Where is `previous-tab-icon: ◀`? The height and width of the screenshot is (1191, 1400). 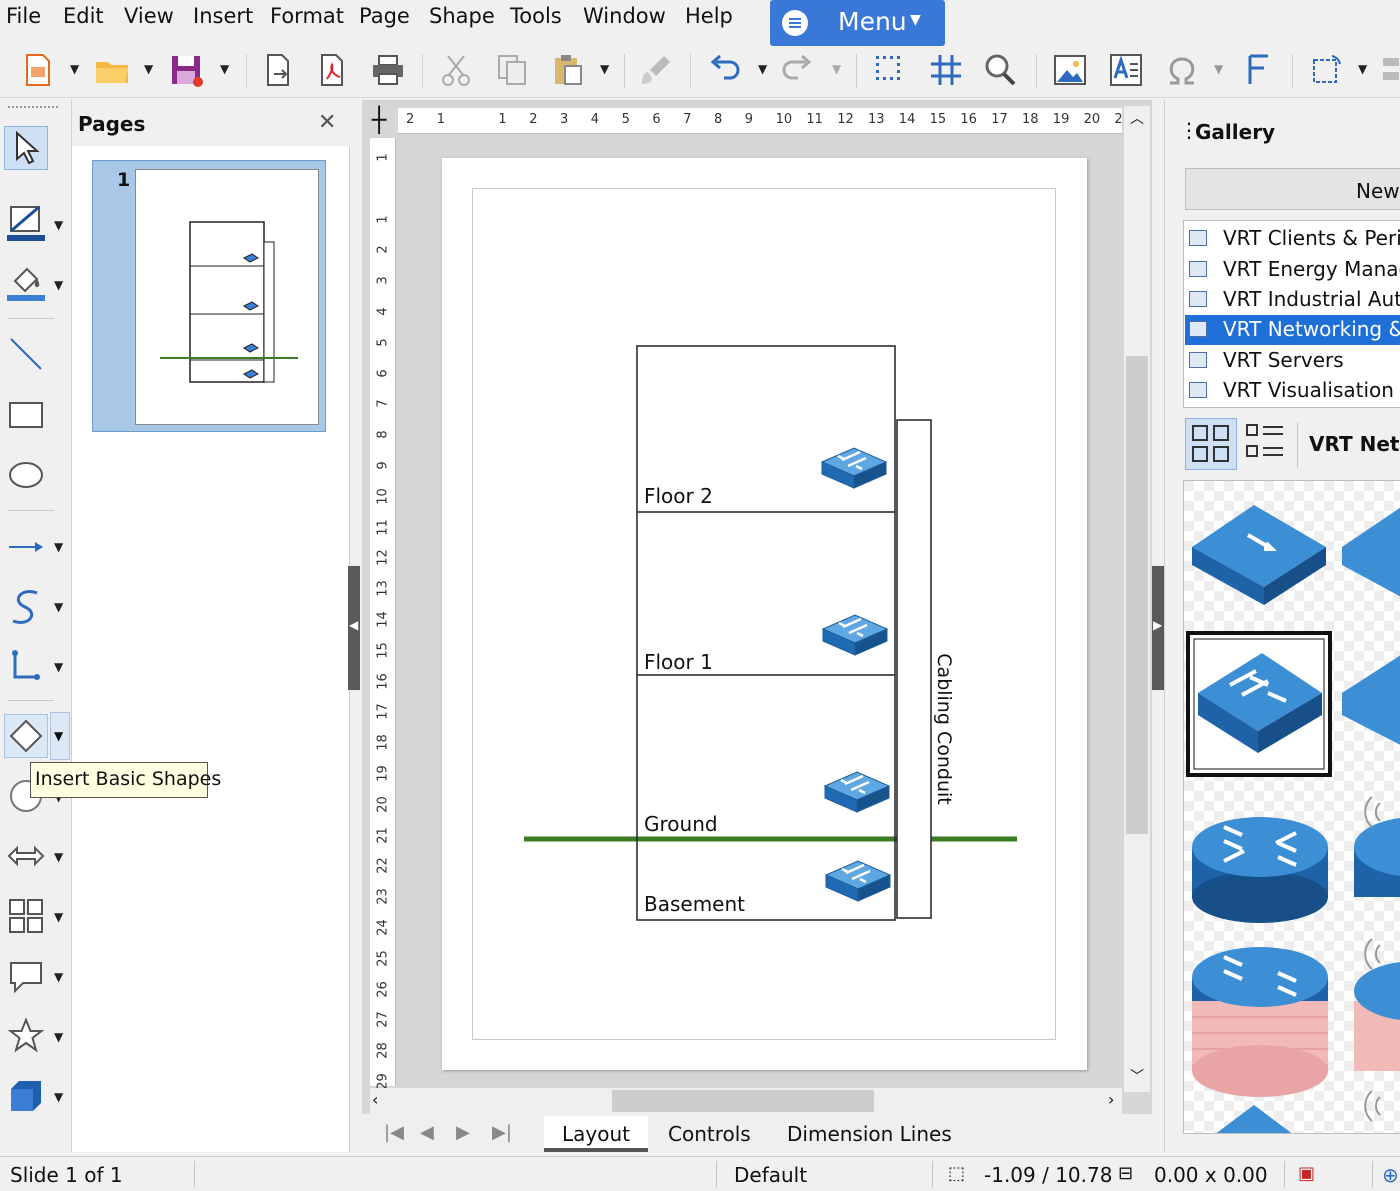 previous-tab-icon: ◀ is located at coordinates (427, 1132).